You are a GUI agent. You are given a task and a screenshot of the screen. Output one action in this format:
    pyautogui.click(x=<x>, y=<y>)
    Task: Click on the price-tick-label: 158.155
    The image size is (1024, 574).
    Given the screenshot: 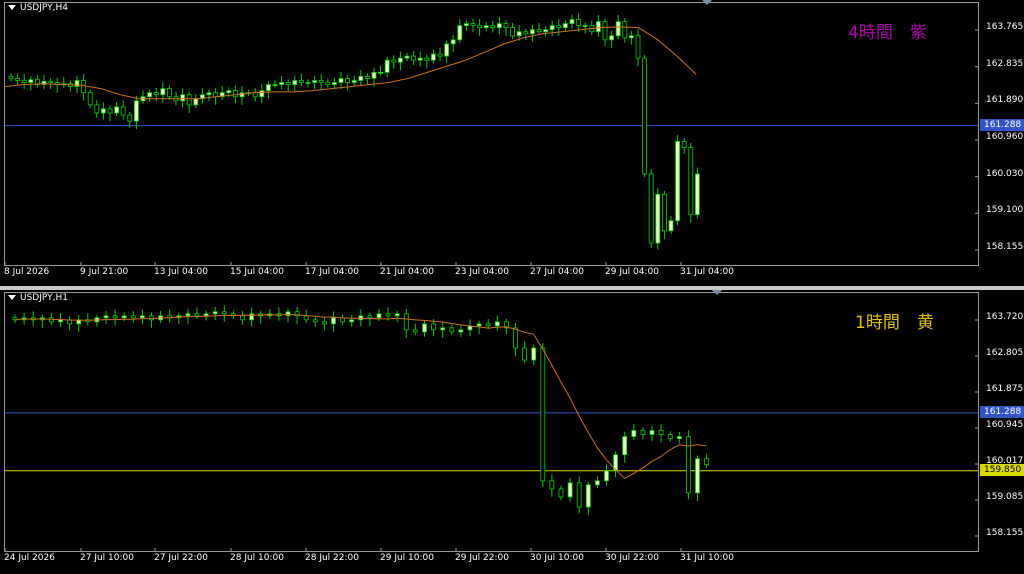 What is the action you would take?
    pyautogui.click(x=1005, y=533)
    